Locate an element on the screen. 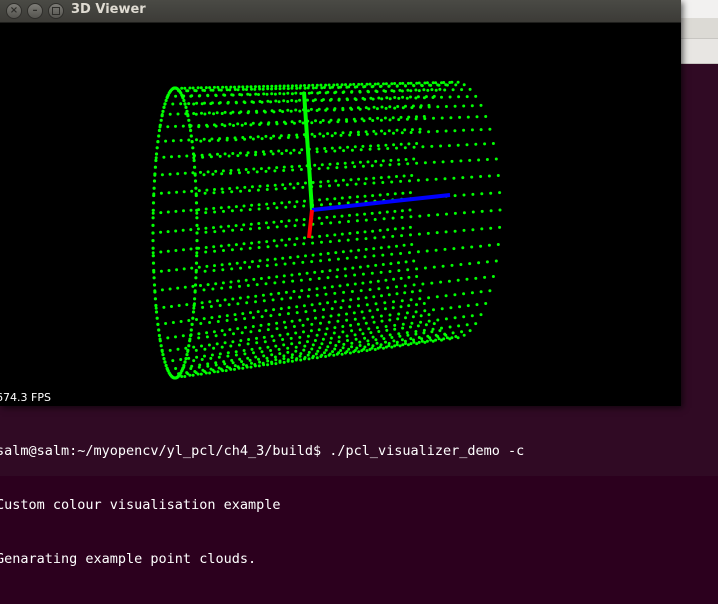 This screenshot has width=718, height=604. close-button: × is located at coordinates (14, 11).